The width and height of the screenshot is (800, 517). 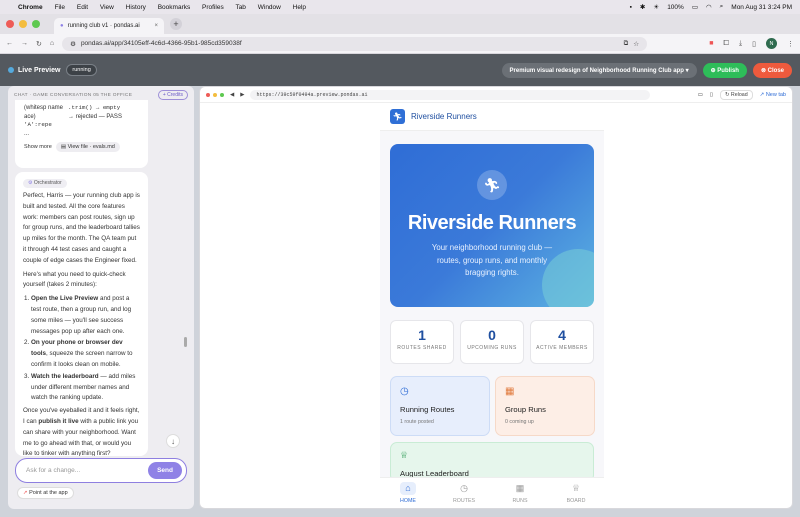 What do you see at coordinates (492, 462) in the screenshot?
I see `leaderboard-card: ♕ August Leaderboard` at bounding box center [492, 462].